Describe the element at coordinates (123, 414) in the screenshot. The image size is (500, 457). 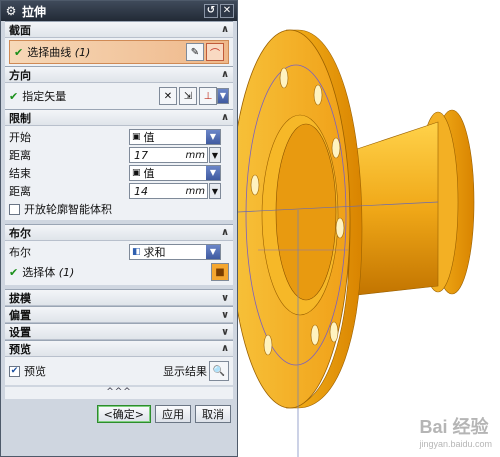
I see `ok-button: <确定>` at that location.